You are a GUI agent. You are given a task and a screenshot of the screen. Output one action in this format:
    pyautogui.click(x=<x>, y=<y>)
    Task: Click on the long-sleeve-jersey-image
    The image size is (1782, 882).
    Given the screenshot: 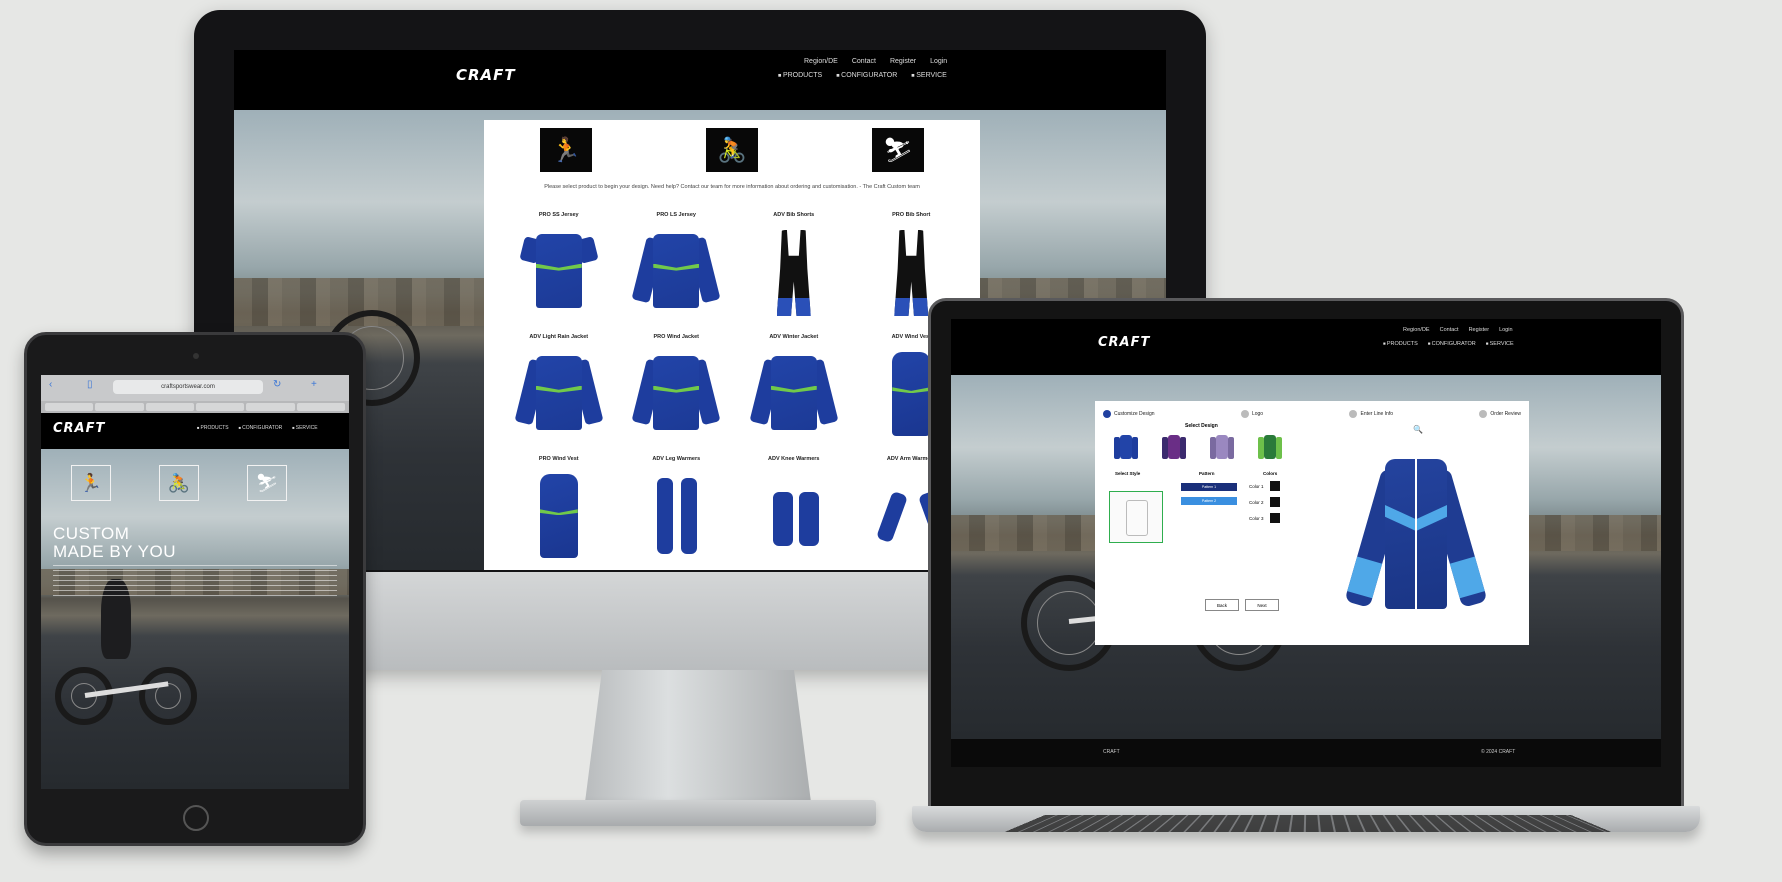 What is the action you would take?
    pyautogui.click(x=676, y=272)
    